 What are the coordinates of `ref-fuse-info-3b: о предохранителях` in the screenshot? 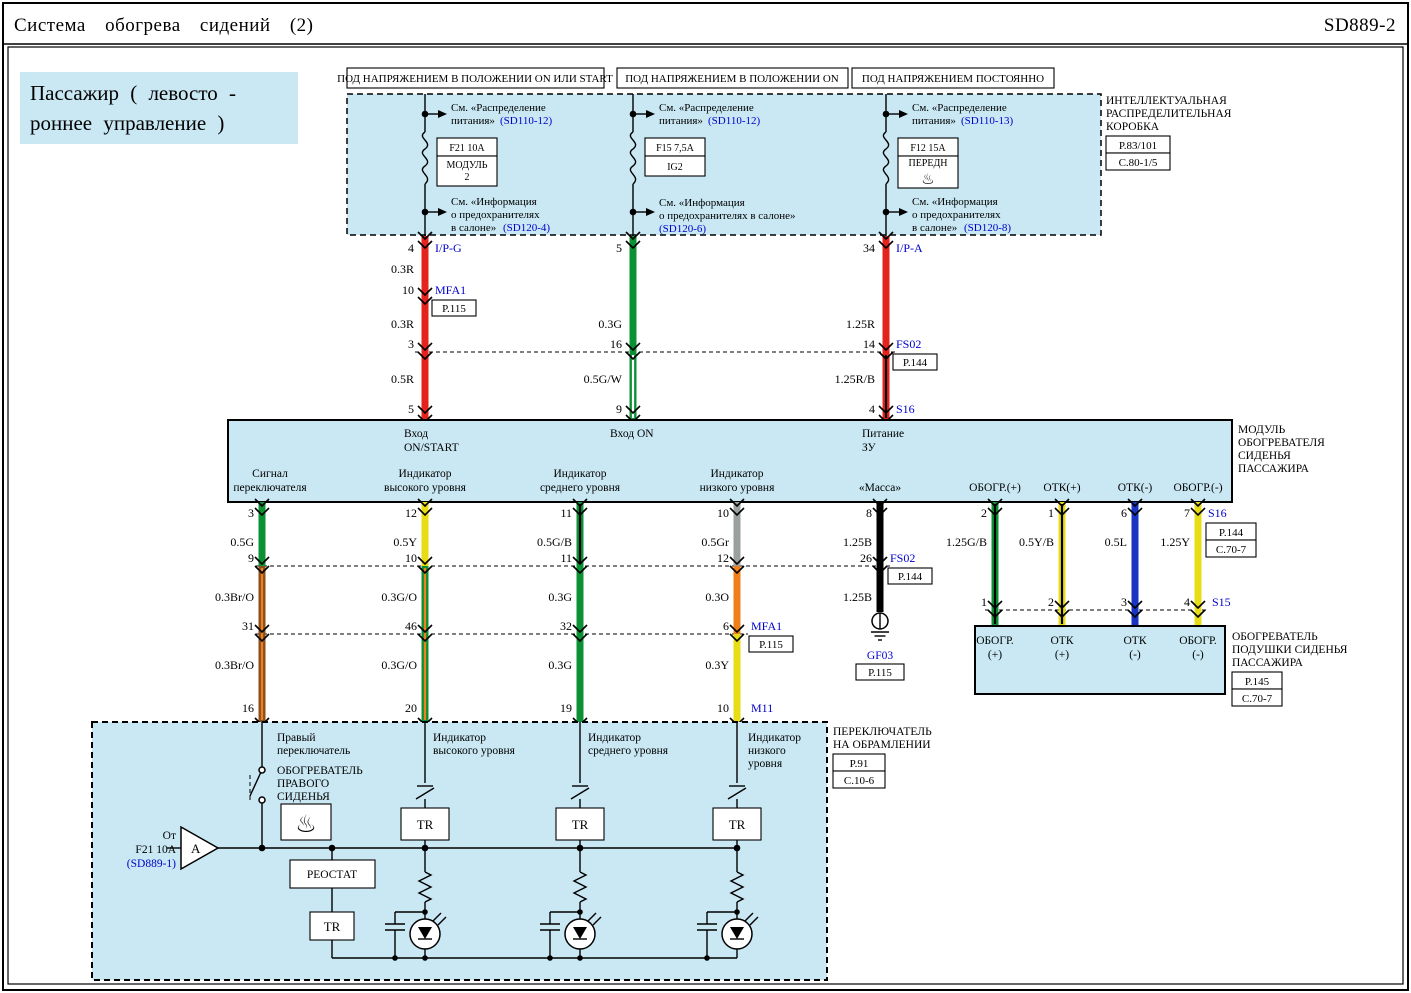 It's located at (956, 215).